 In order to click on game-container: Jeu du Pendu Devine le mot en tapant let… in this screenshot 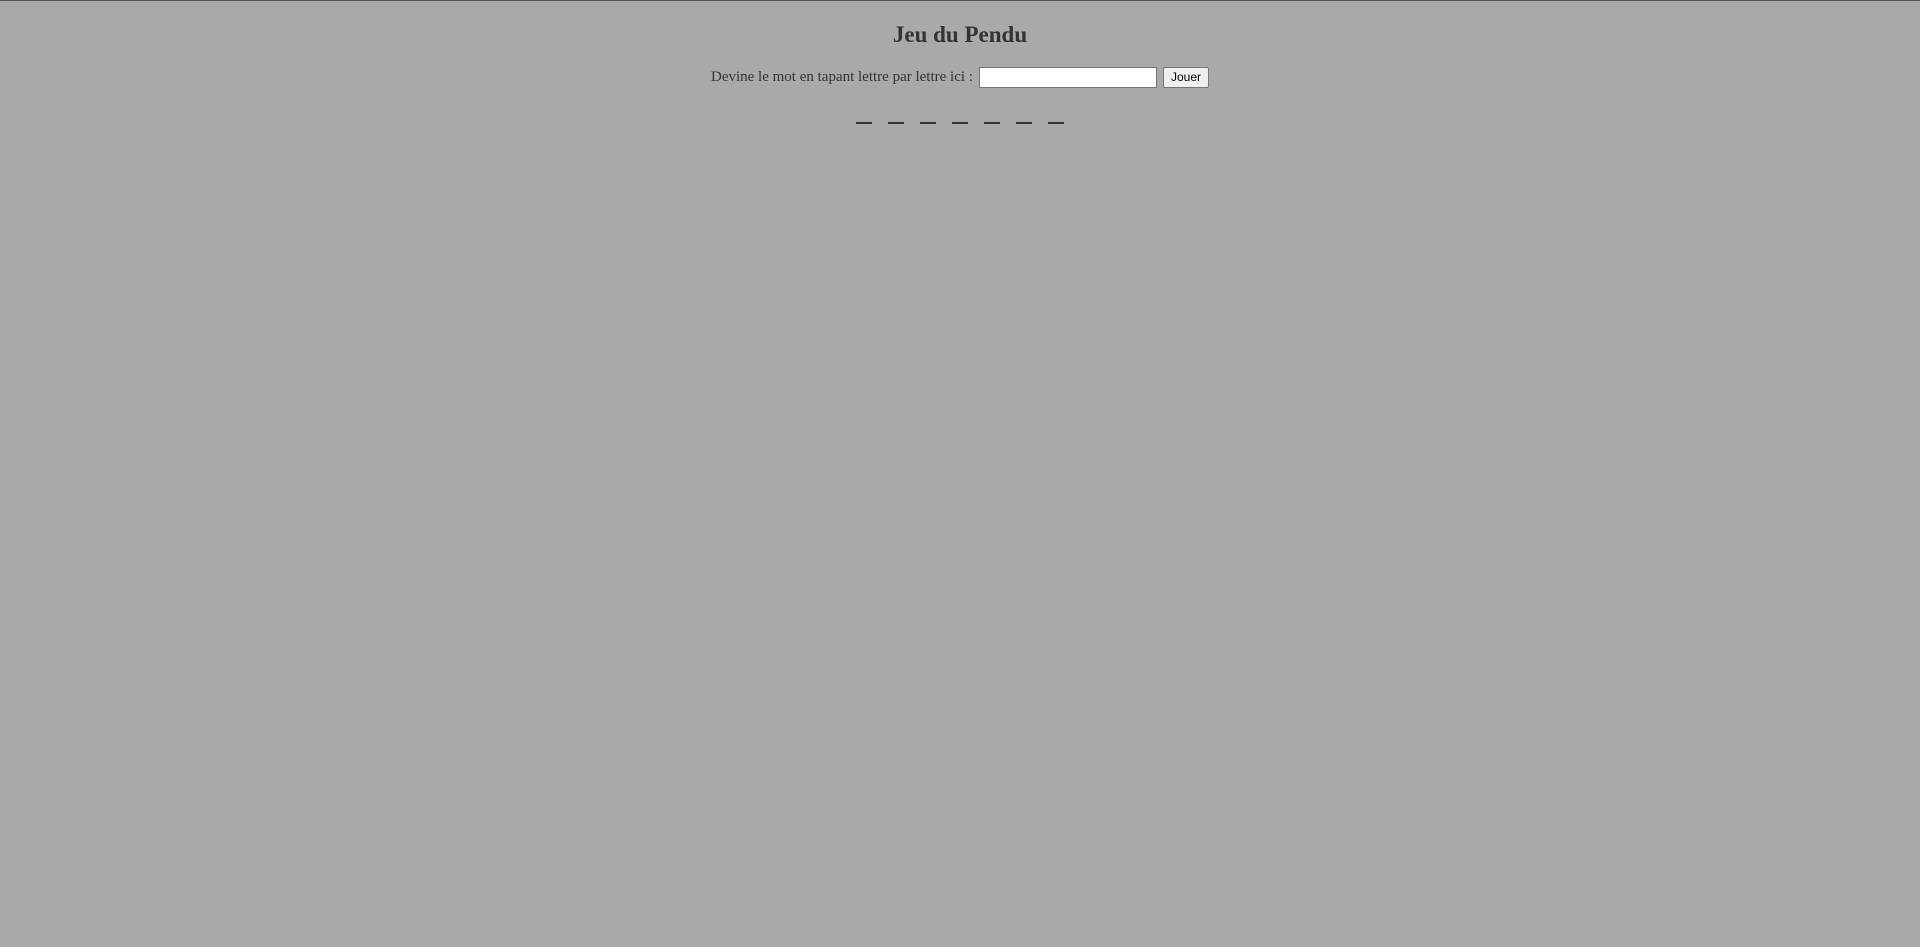, I will do `click(960, 62)`.